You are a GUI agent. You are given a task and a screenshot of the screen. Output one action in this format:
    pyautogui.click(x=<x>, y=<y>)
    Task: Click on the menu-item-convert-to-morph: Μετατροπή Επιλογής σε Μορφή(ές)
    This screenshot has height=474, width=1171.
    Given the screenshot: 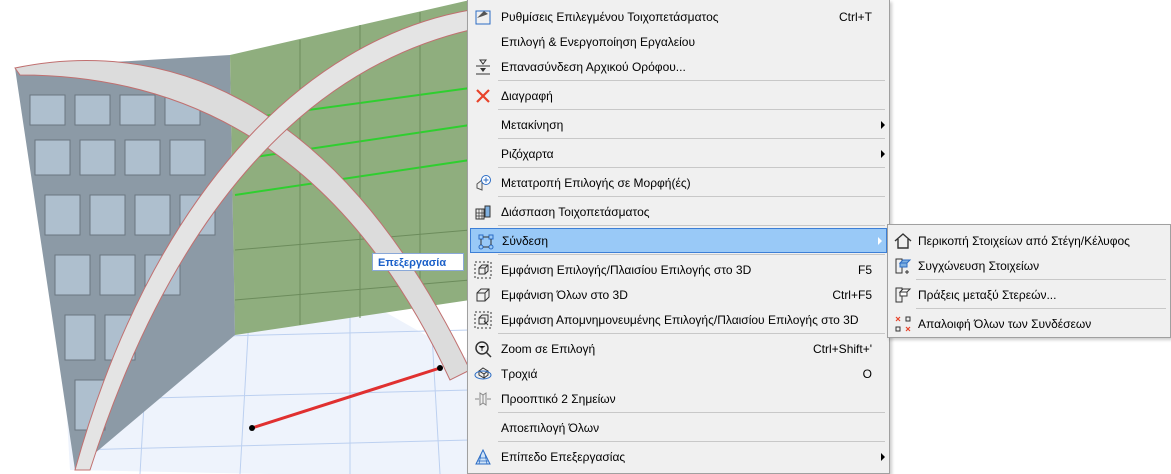 What is the action you would take?
    pyautogui.click(x=678, y=182)
    